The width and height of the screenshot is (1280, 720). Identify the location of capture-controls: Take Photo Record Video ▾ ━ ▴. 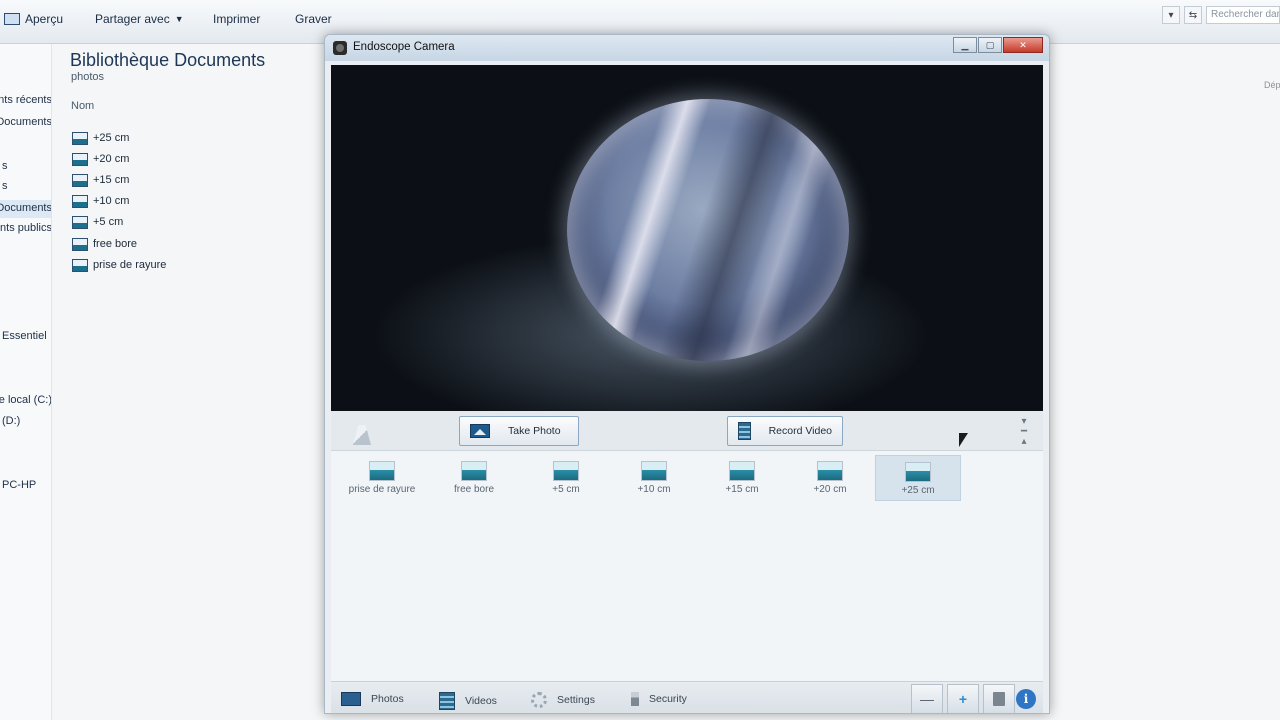
(687, 431).